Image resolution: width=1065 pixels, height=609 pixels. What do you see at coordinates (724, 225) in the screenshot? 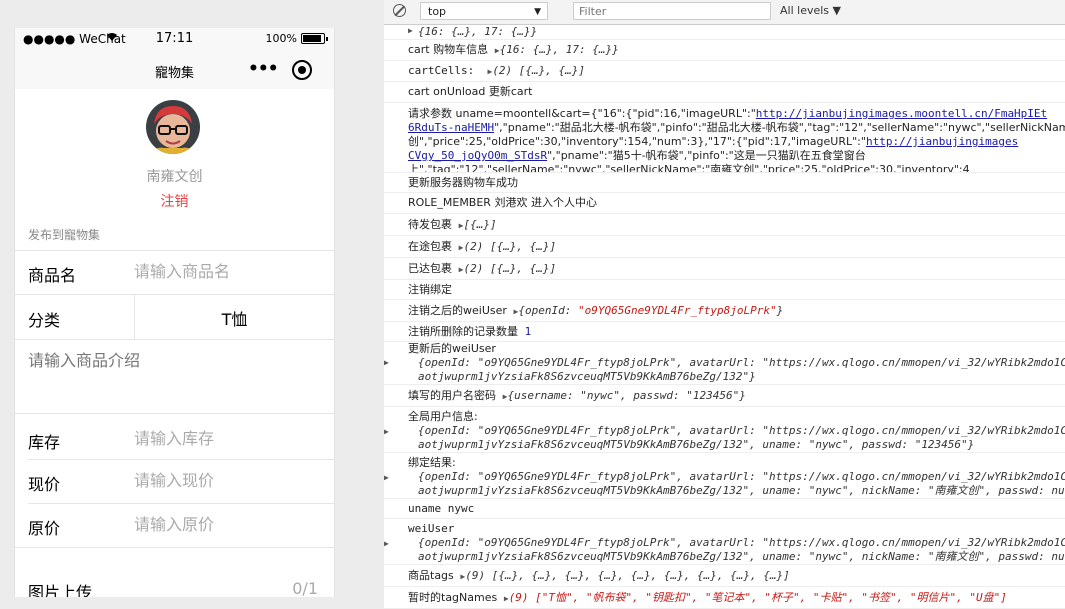
I see `log-entry: 待发包裹 ▶[{…}]` at bounding box center [724, 225].